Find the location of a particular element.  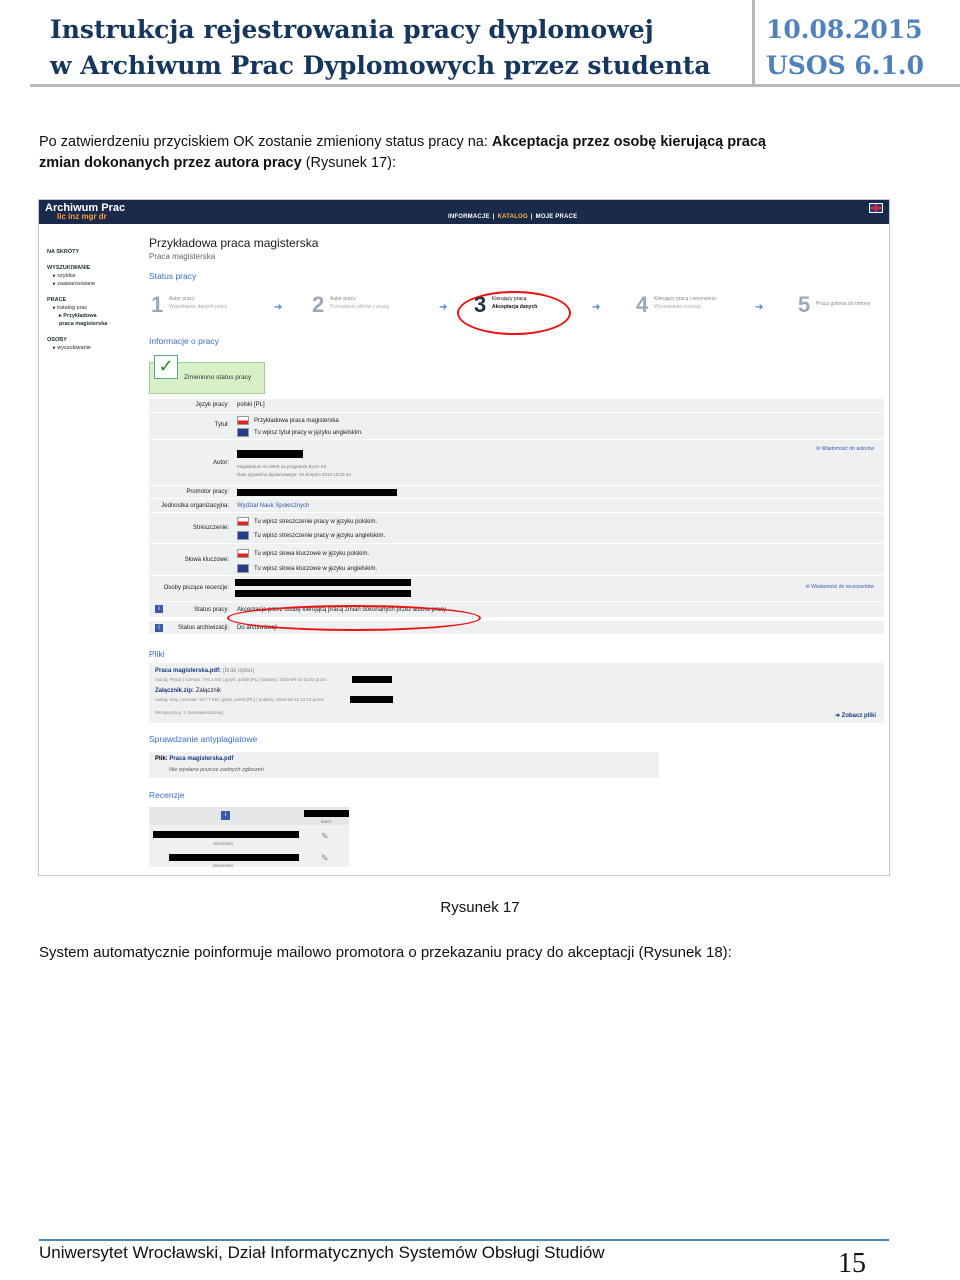

see-files-button: ➔ Zobacz pliki is located at coordinates (855, 715).